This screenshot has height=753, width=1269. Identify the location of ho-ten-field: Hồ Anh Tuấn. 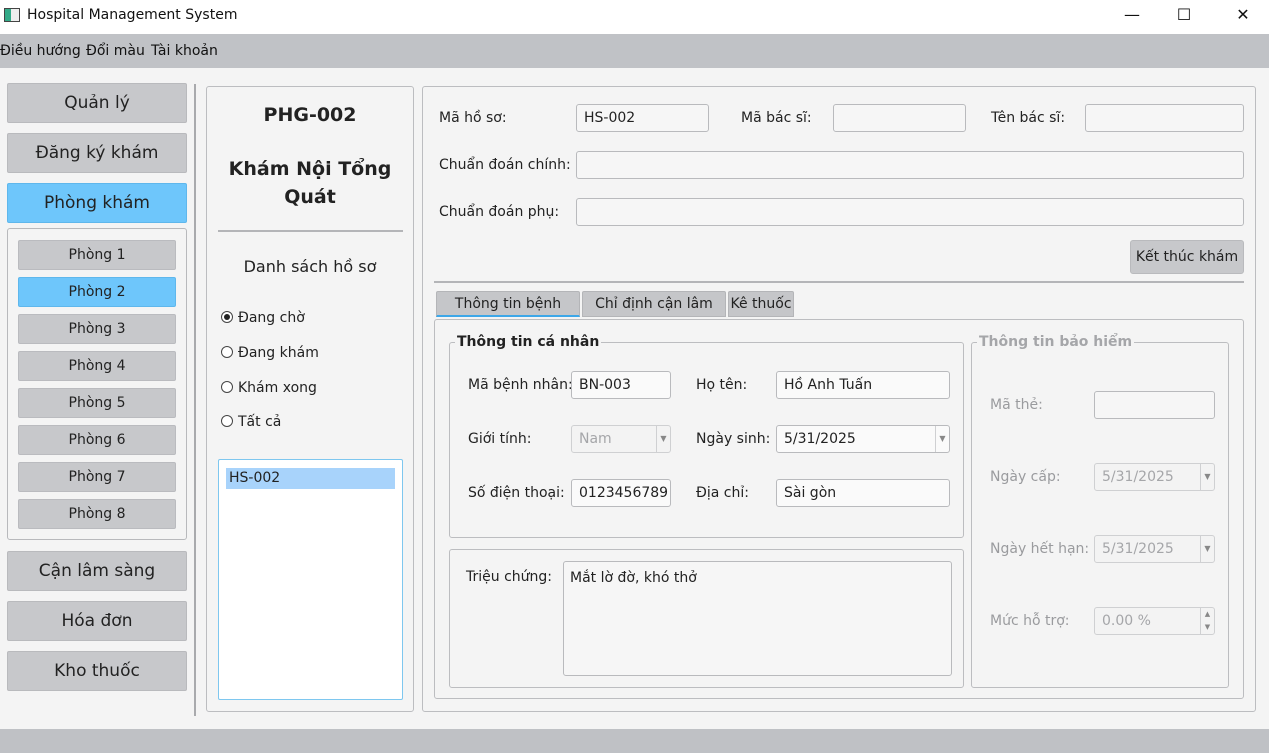
(863, 385).